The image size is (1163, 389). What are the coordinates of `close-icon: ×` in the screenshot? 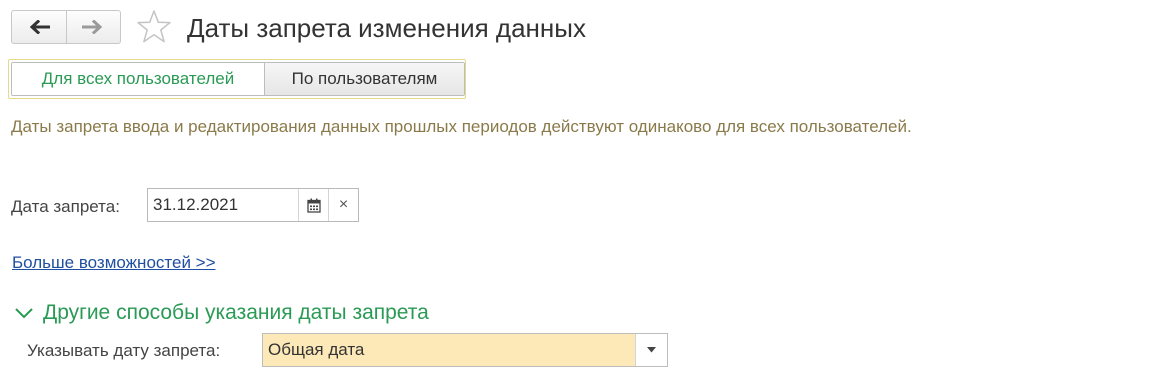 It's located at (343, 204).